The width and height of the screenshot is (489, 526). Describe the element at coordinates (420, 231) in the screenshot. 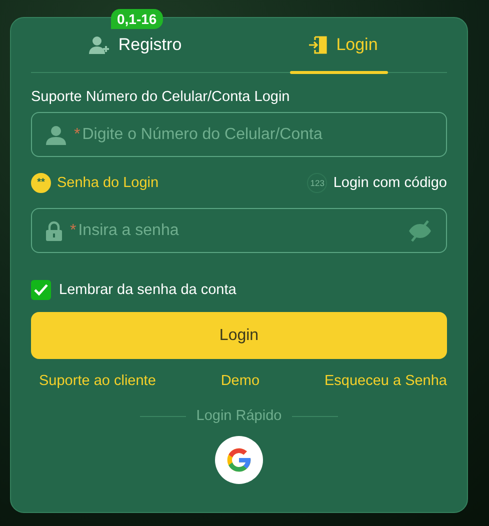

I see `eye-slash-icon` at that location.